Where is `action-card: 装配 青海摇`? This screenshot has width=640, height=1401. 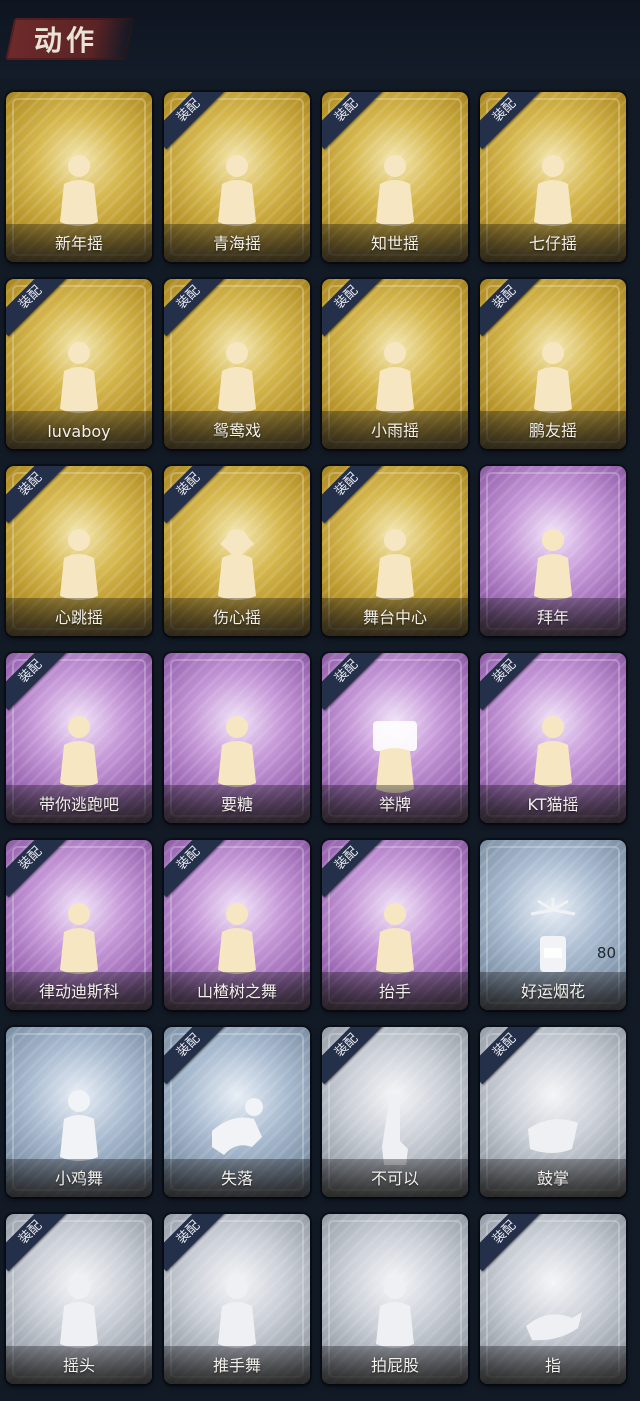
action-card: 装配 青海摇 is located at coordinates (237, 177).